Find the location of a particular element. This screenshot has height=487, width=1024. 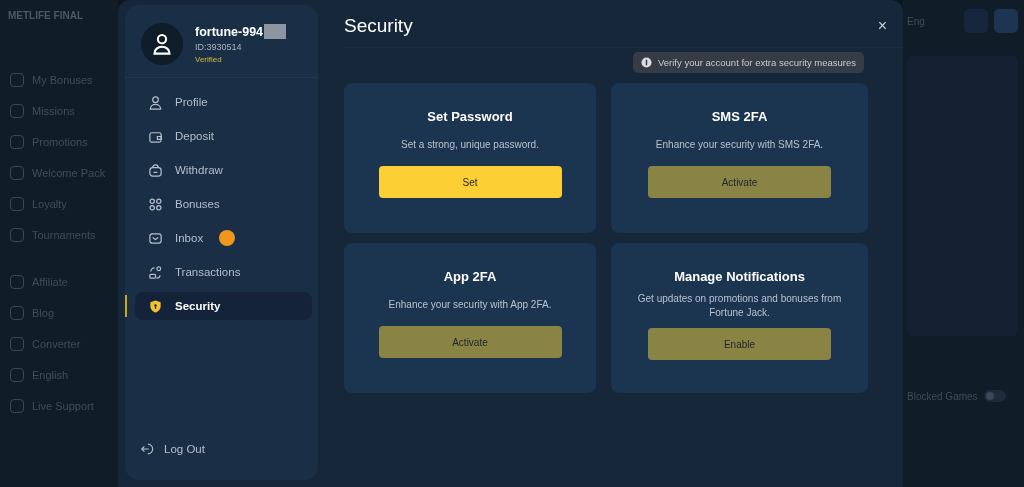

page-title: Security is located at coordinates (378, 26).